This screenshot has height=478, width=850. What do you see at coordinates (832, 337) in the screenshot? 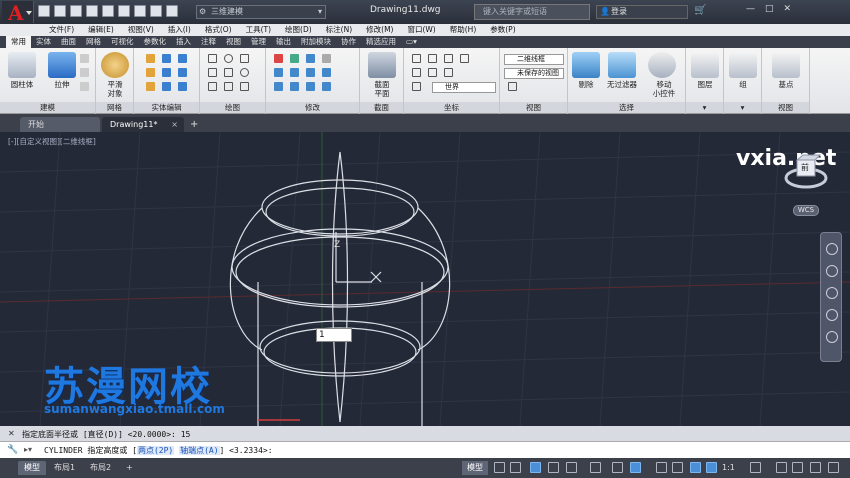
I see `showmotion-icon` at bounding box center [832, 337].